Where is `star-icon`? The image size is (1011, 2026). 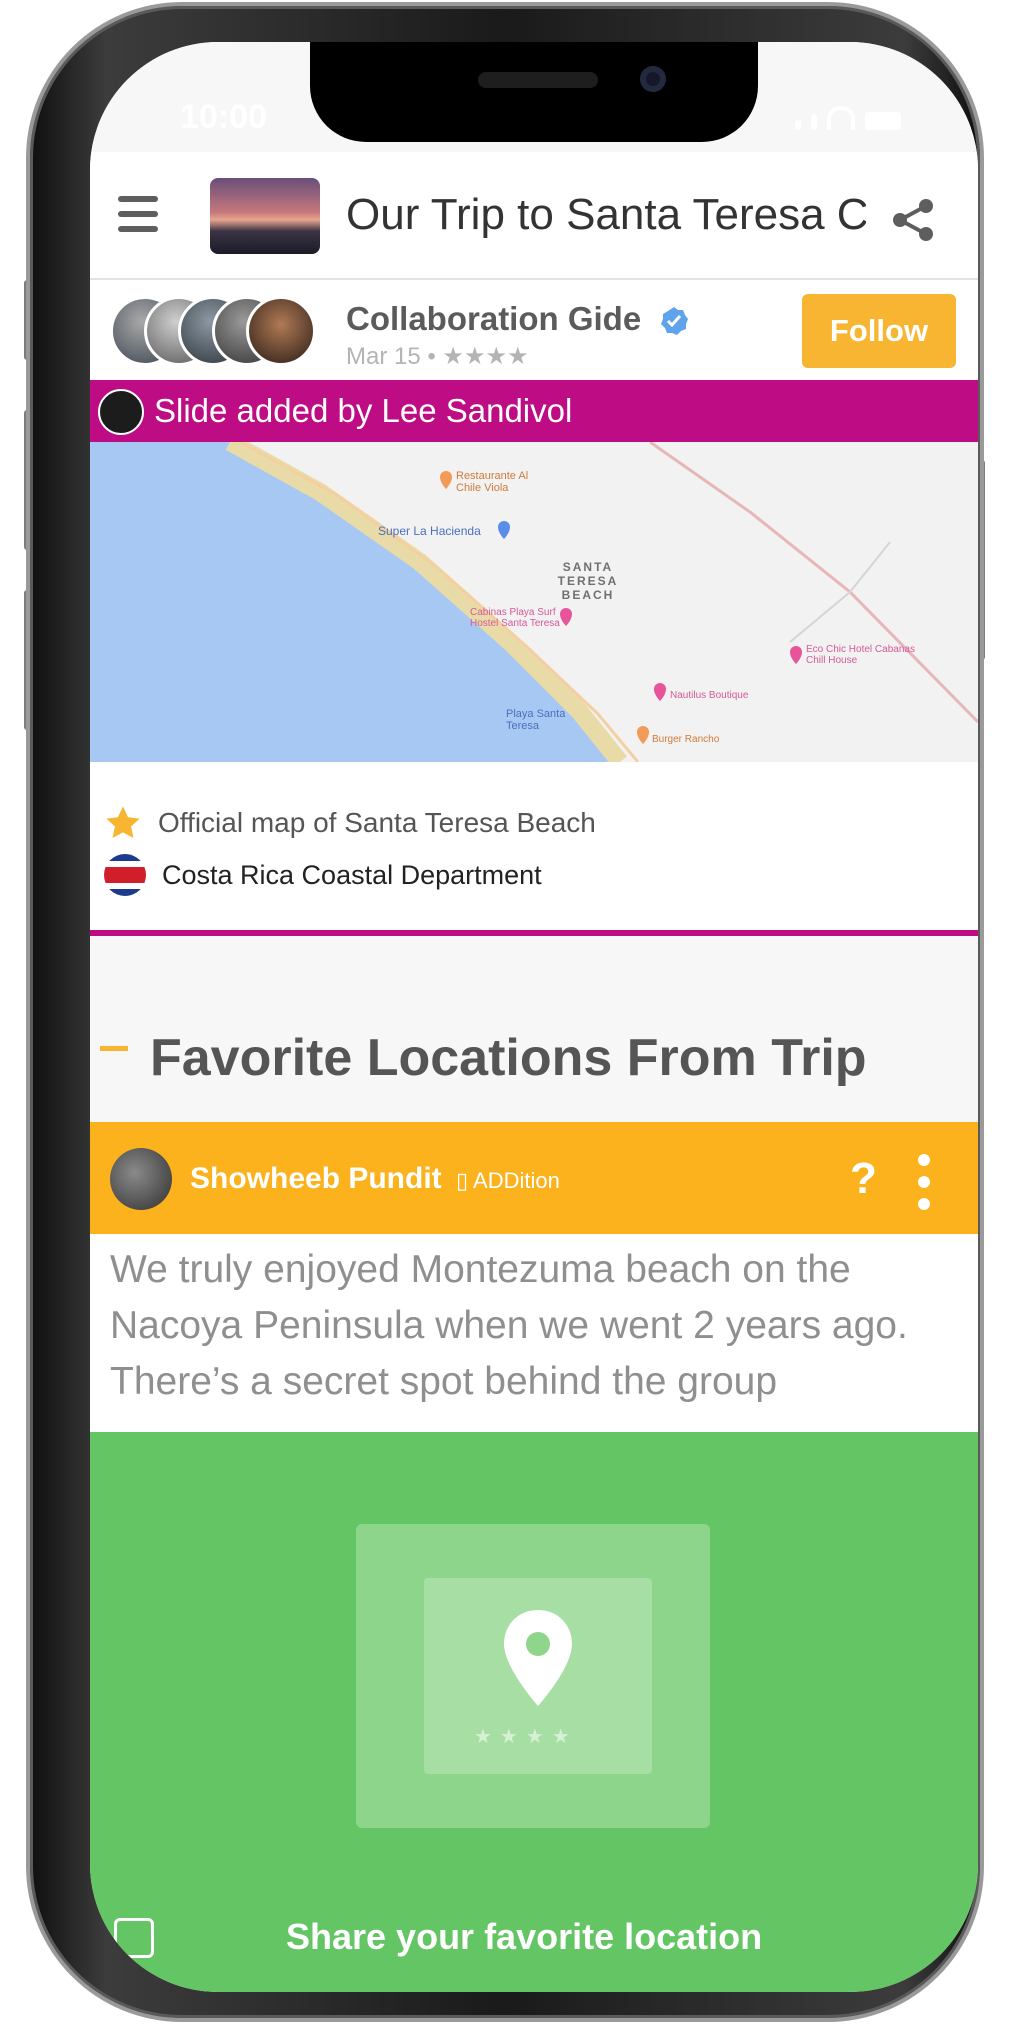 star-icon is located at coordinates (123, 822).